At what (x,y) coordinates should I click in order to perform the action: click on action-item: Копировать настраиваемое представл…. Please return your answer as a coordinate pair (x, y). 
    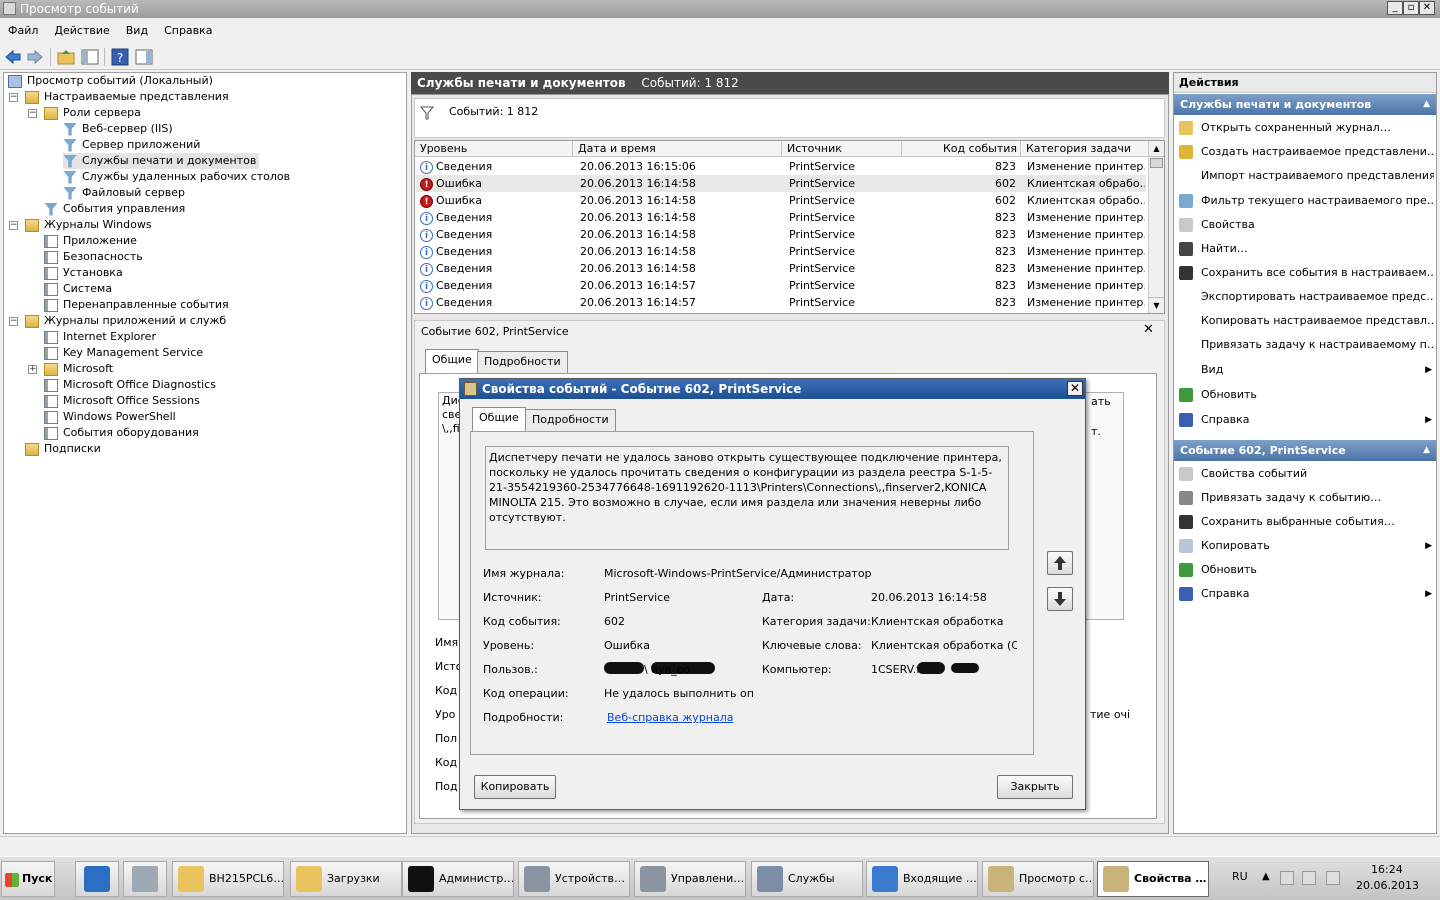
    Looking at the image, I should click on (1306, 321).